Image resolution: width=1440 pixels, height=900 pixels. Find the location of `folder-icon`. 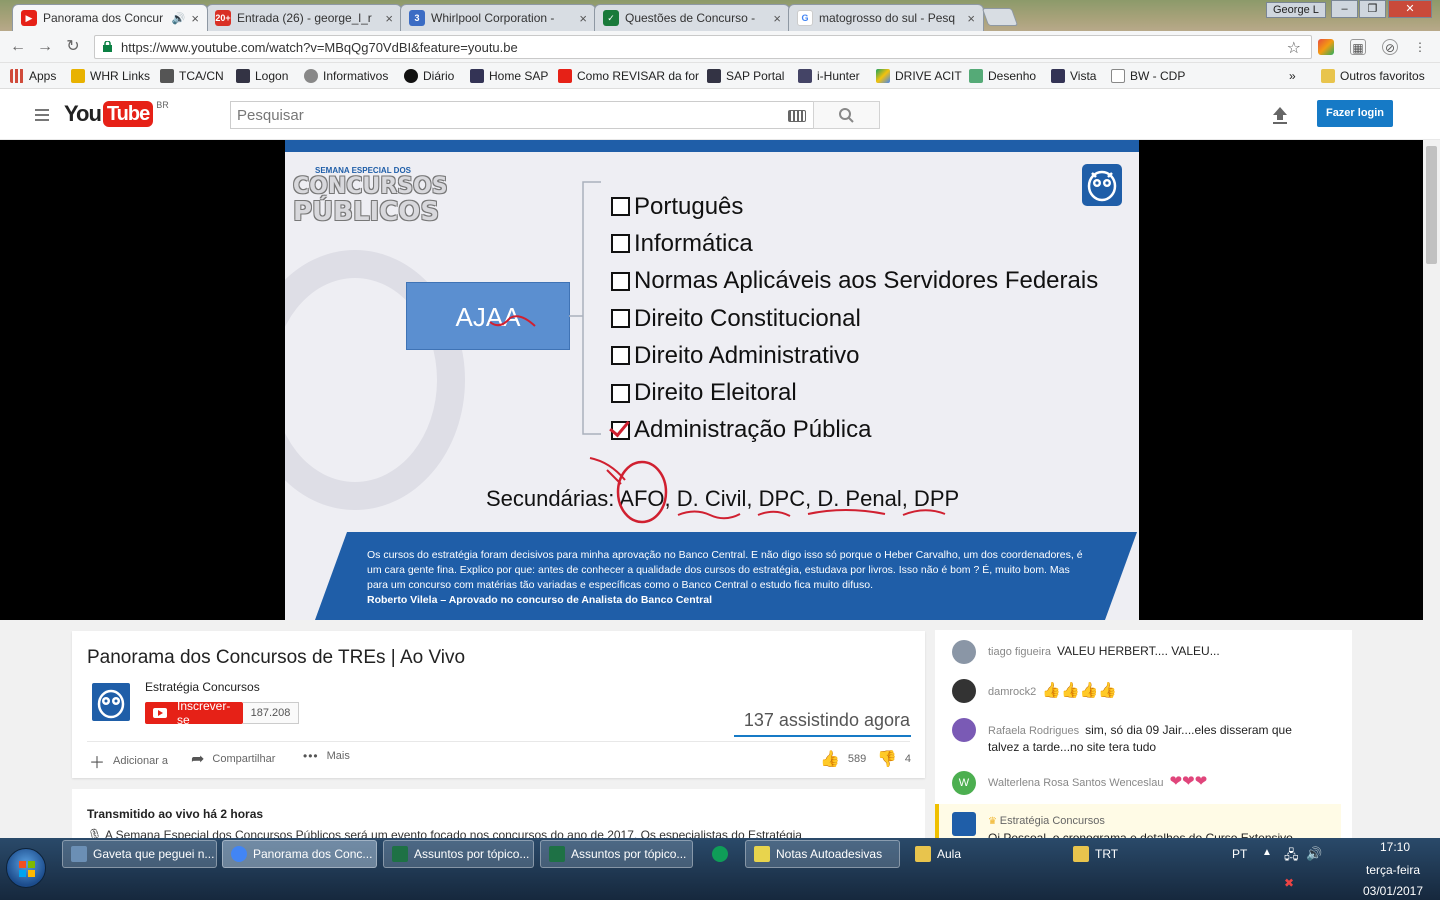

folder-icon is located at coordinates (1081, 854).